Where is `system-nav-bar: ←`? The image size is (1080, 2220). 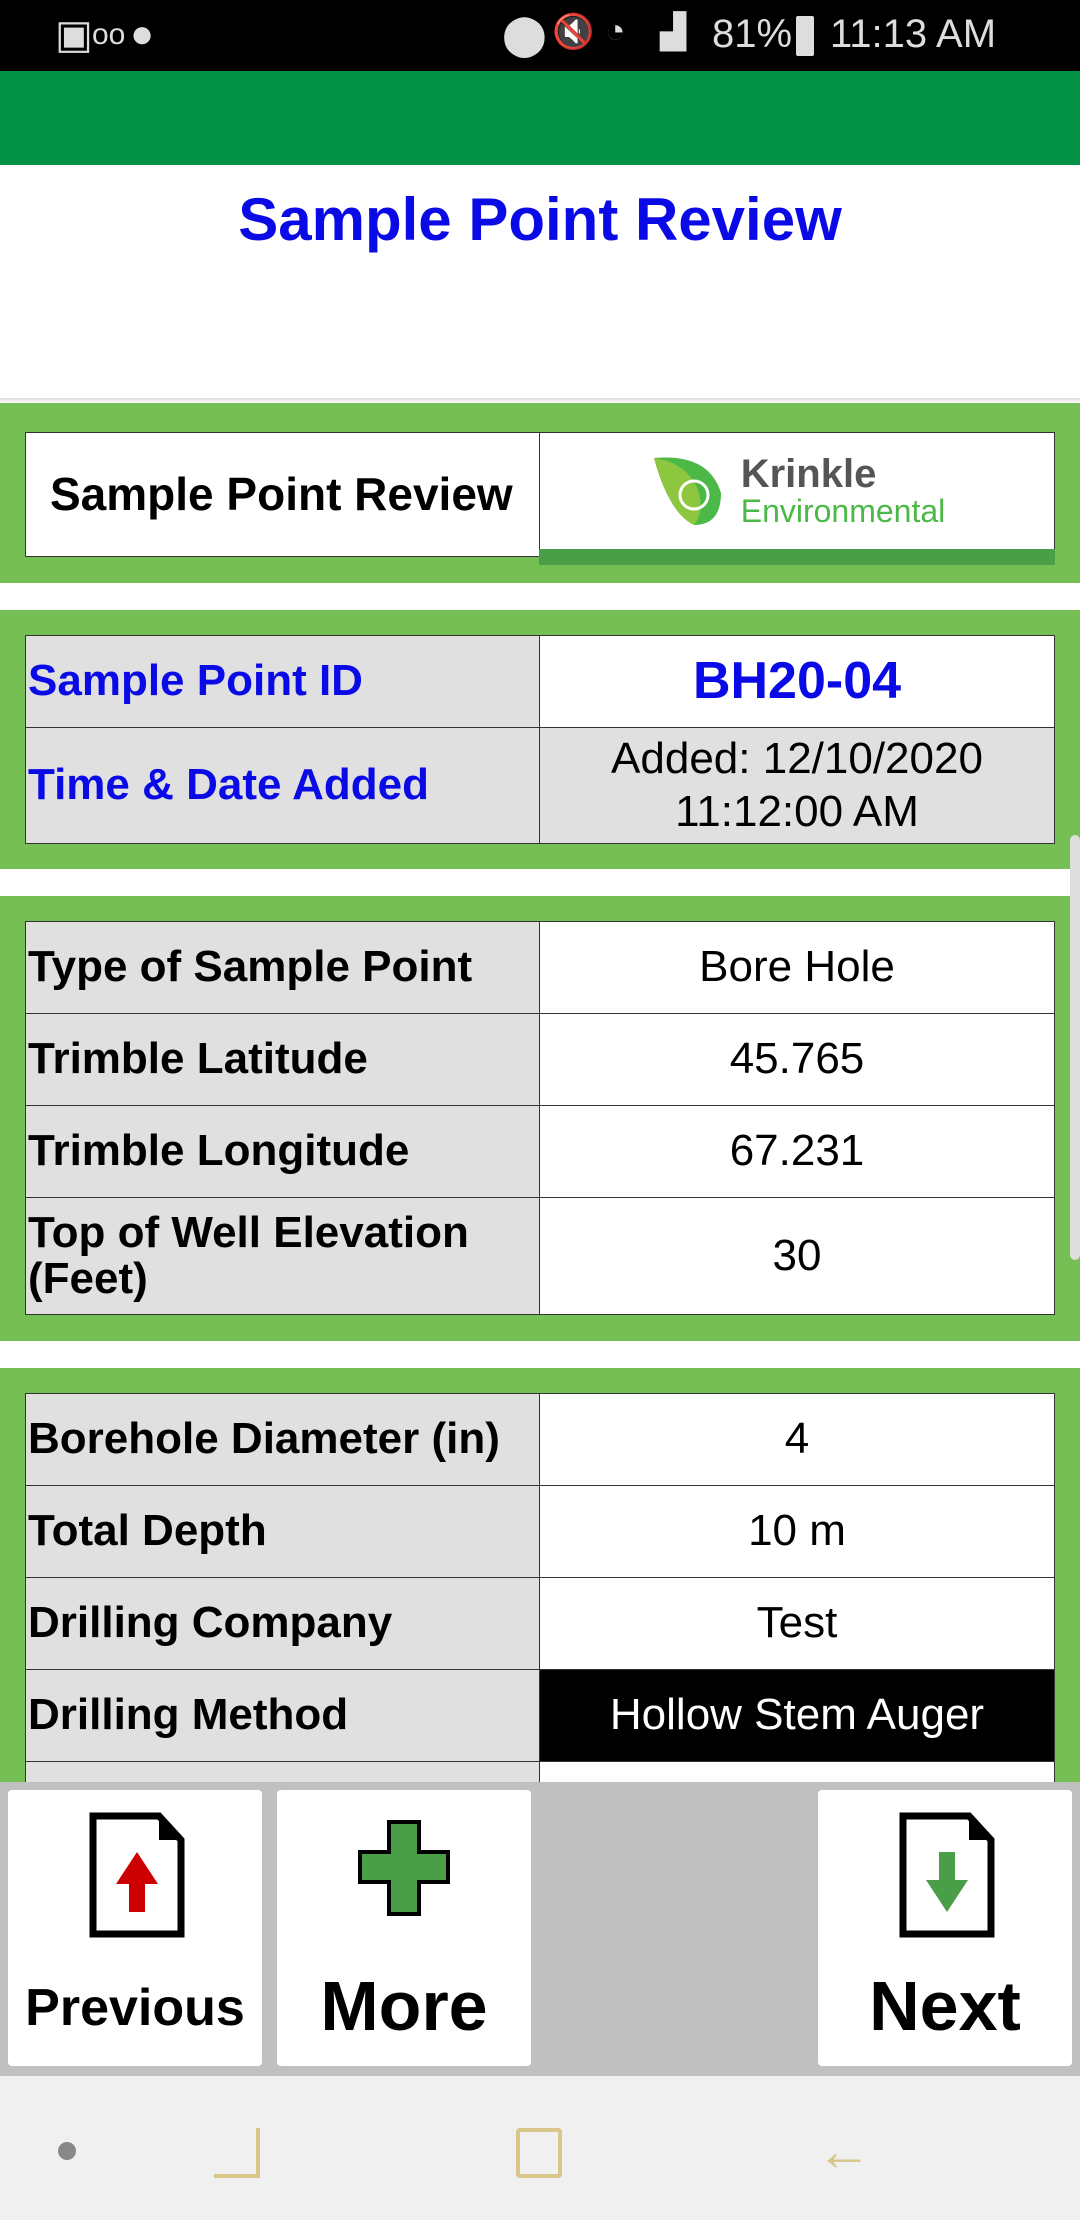 system-nav-bar: ← is located at coordinates (540, 2148).